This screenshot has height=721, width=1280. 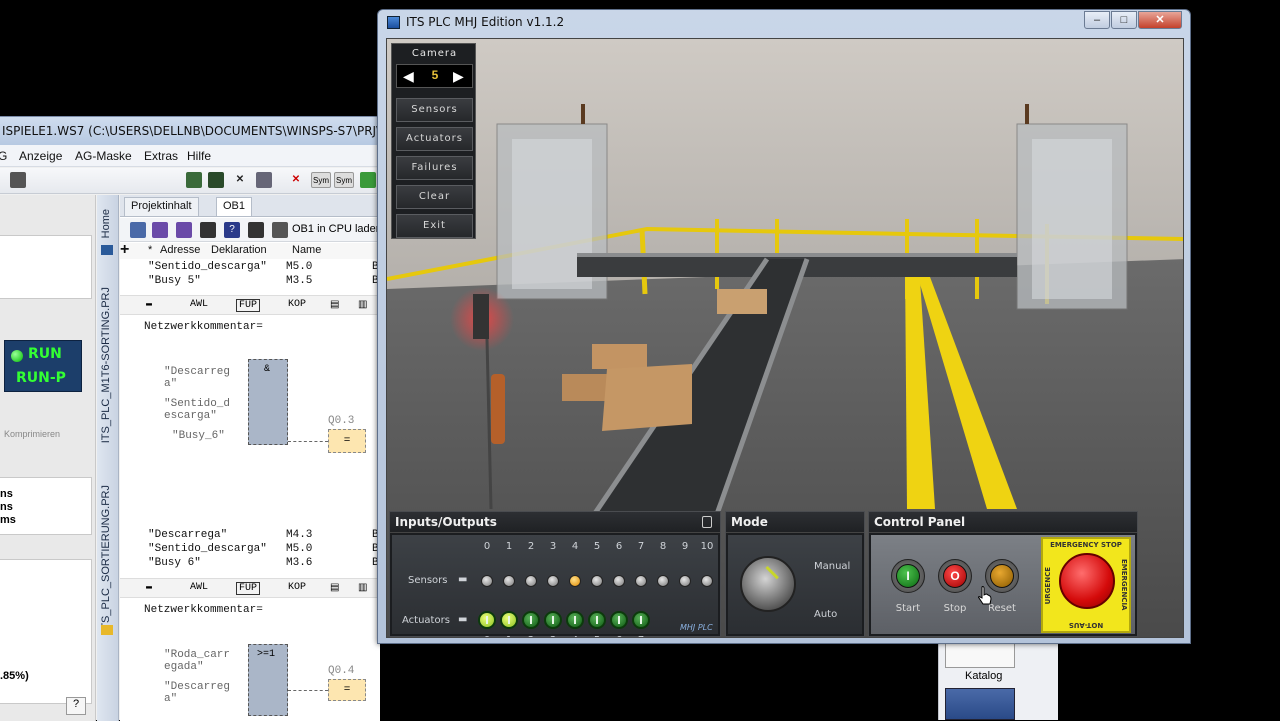 What do you see at coordinates (434, 226) in the screenshot?
I see `exit-button: Exit` at bounding box center [434, 226].